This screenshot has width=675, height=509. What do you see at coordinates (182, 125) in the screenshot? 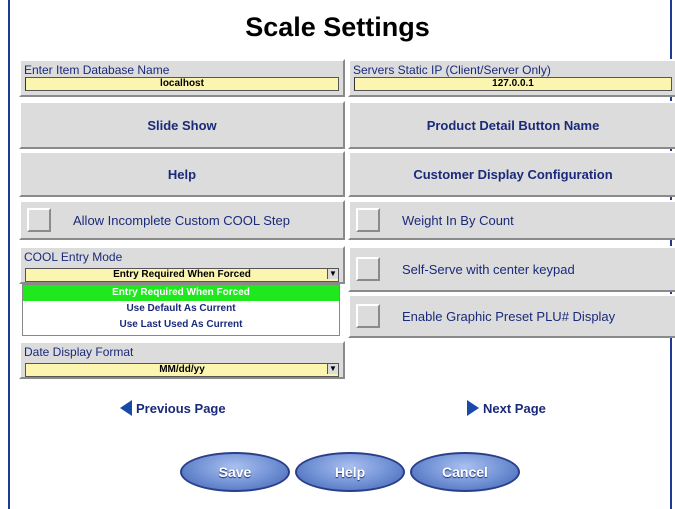
I see `slide-show-button: Slide Show` at bounding box center [182, 125].